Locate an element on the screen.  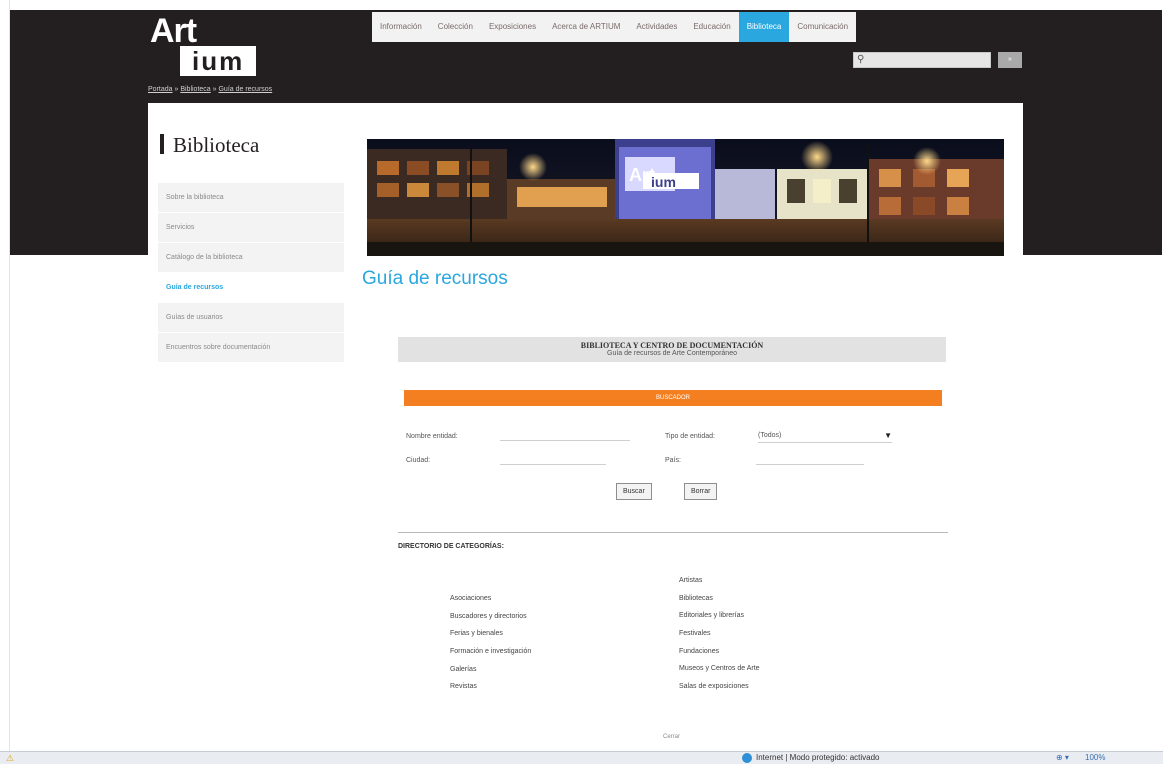
category-link: Editoriales y librerías is located at coordinates (719, 616).